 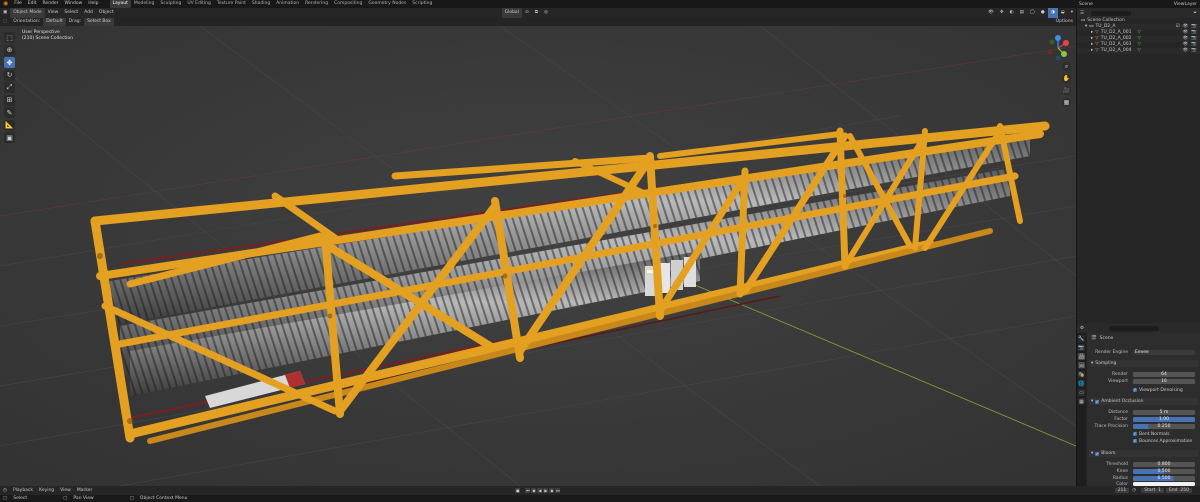 What do you see at coordinates (1134, 490) in the screenshot?
I see `clock-icon: ◷` at bounding box center [1134, 490].